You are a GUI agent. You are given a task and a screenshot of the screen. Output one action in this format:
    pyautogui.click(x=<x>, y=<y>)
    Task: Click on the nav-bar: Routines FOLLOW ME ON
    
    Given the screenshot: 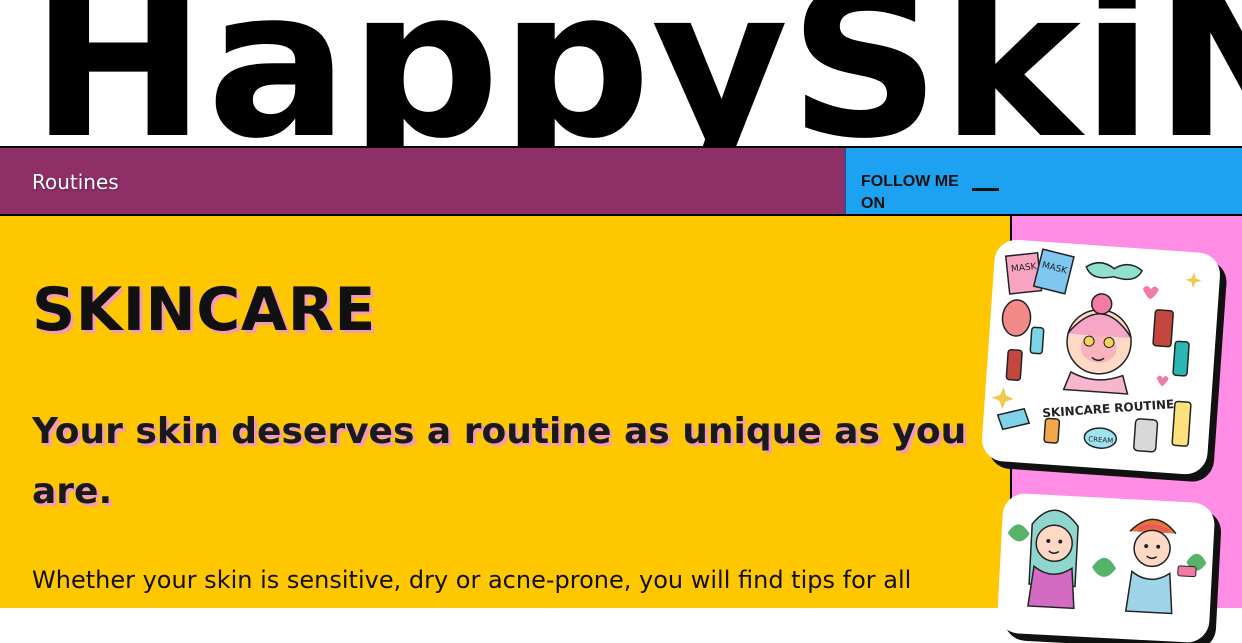 What is the action you would take?
    pyautogui.click(x=621, y=181)
    